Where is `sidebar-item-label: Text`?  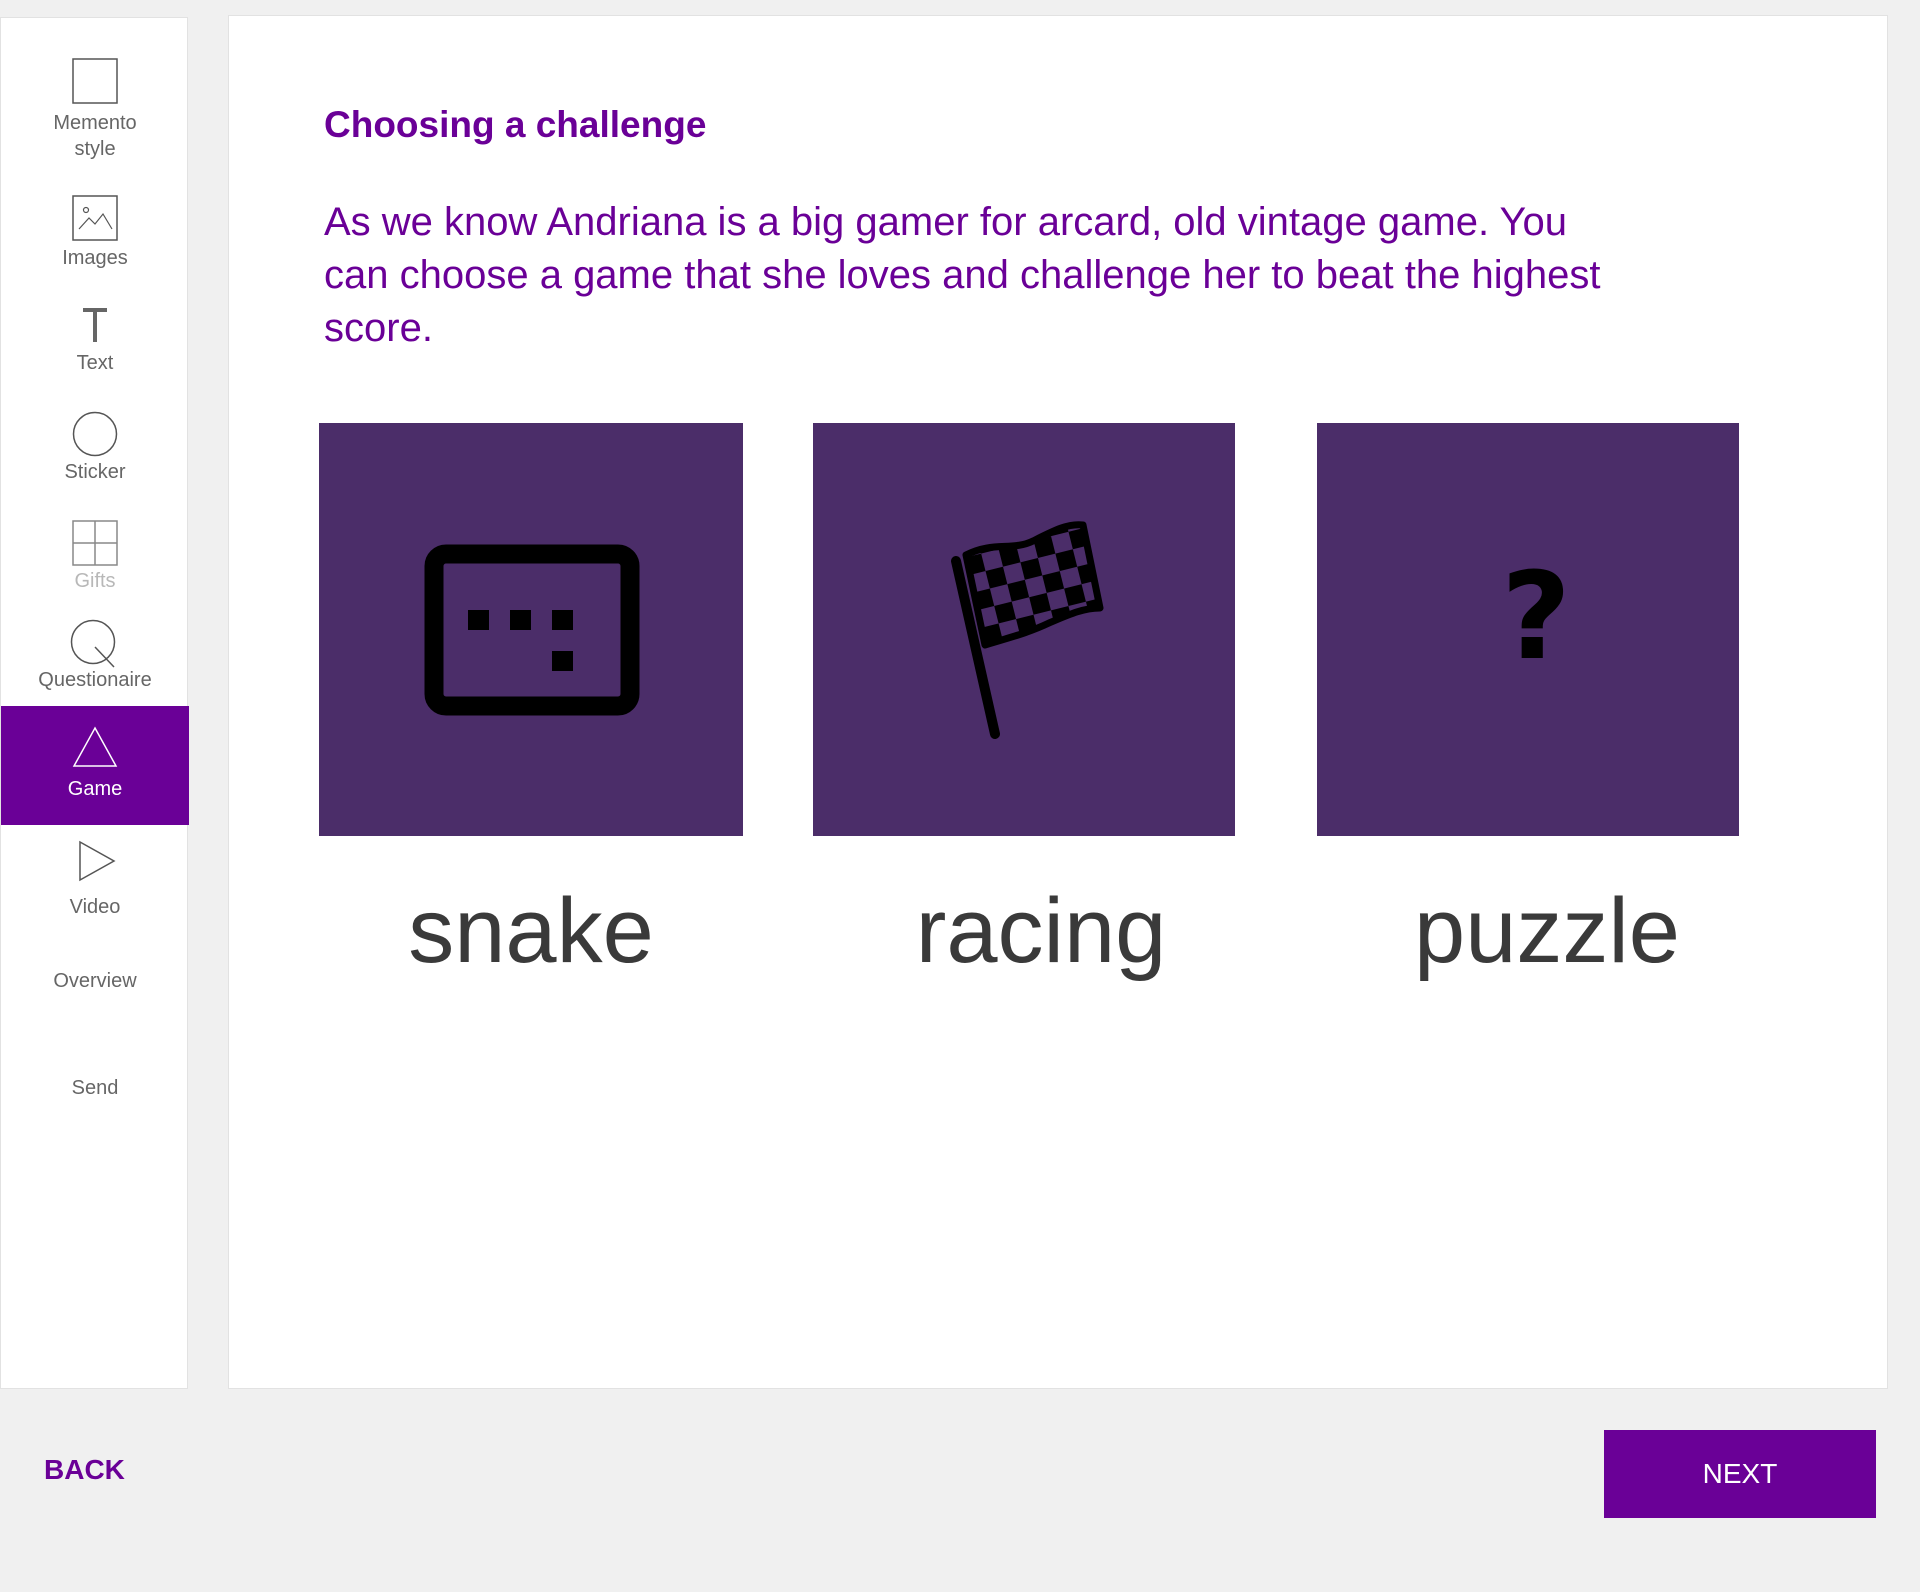 sidebar-item-label: Text is located at coordinates (95, 363).